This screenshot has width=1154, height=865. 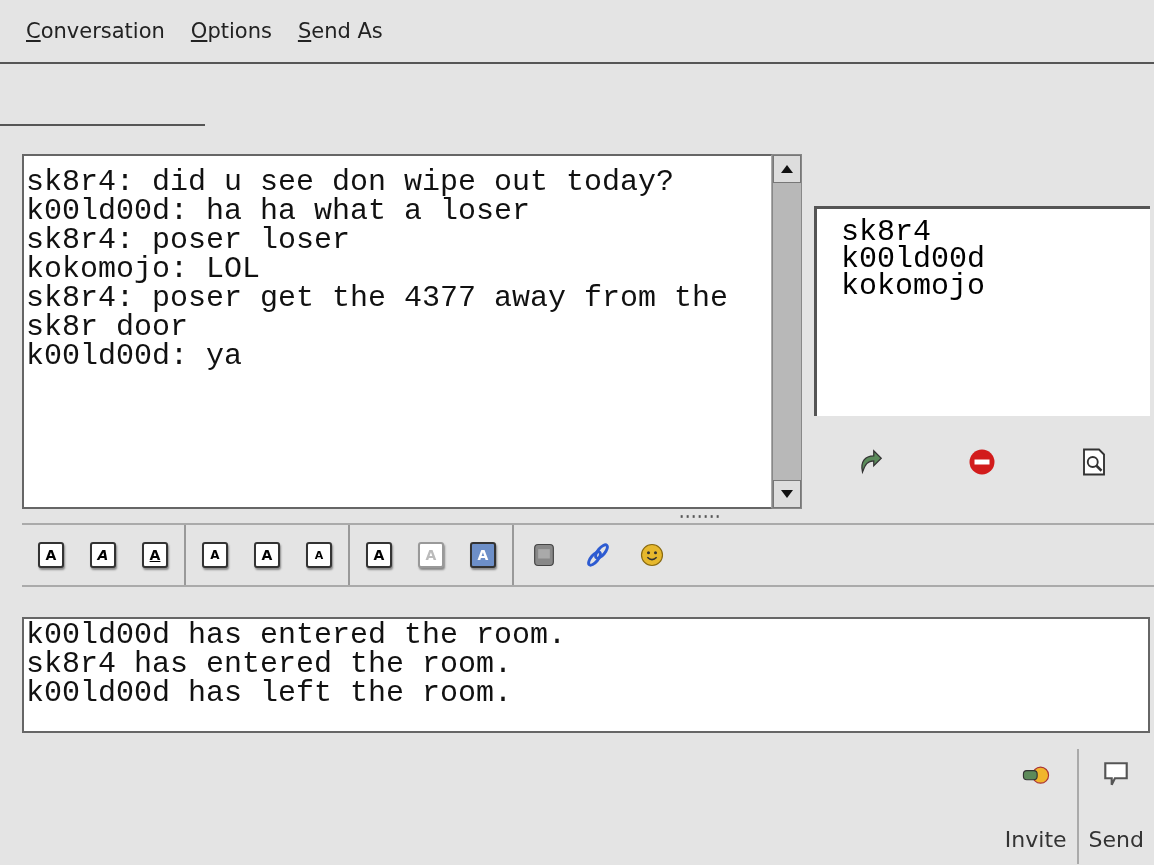 I want to click on menu-item: Send As, so click(x=340, y=31).